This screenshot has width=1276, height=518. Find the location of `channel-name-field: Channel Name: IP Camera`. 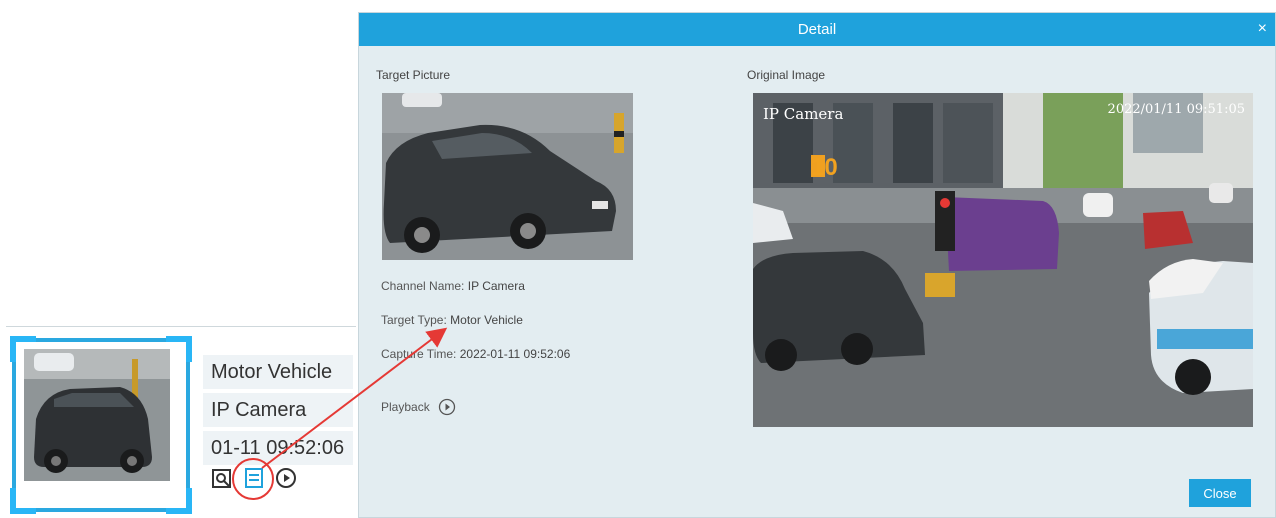

channel-name-field: Channel Name: IP Camera is located at coordinates (453, 286).